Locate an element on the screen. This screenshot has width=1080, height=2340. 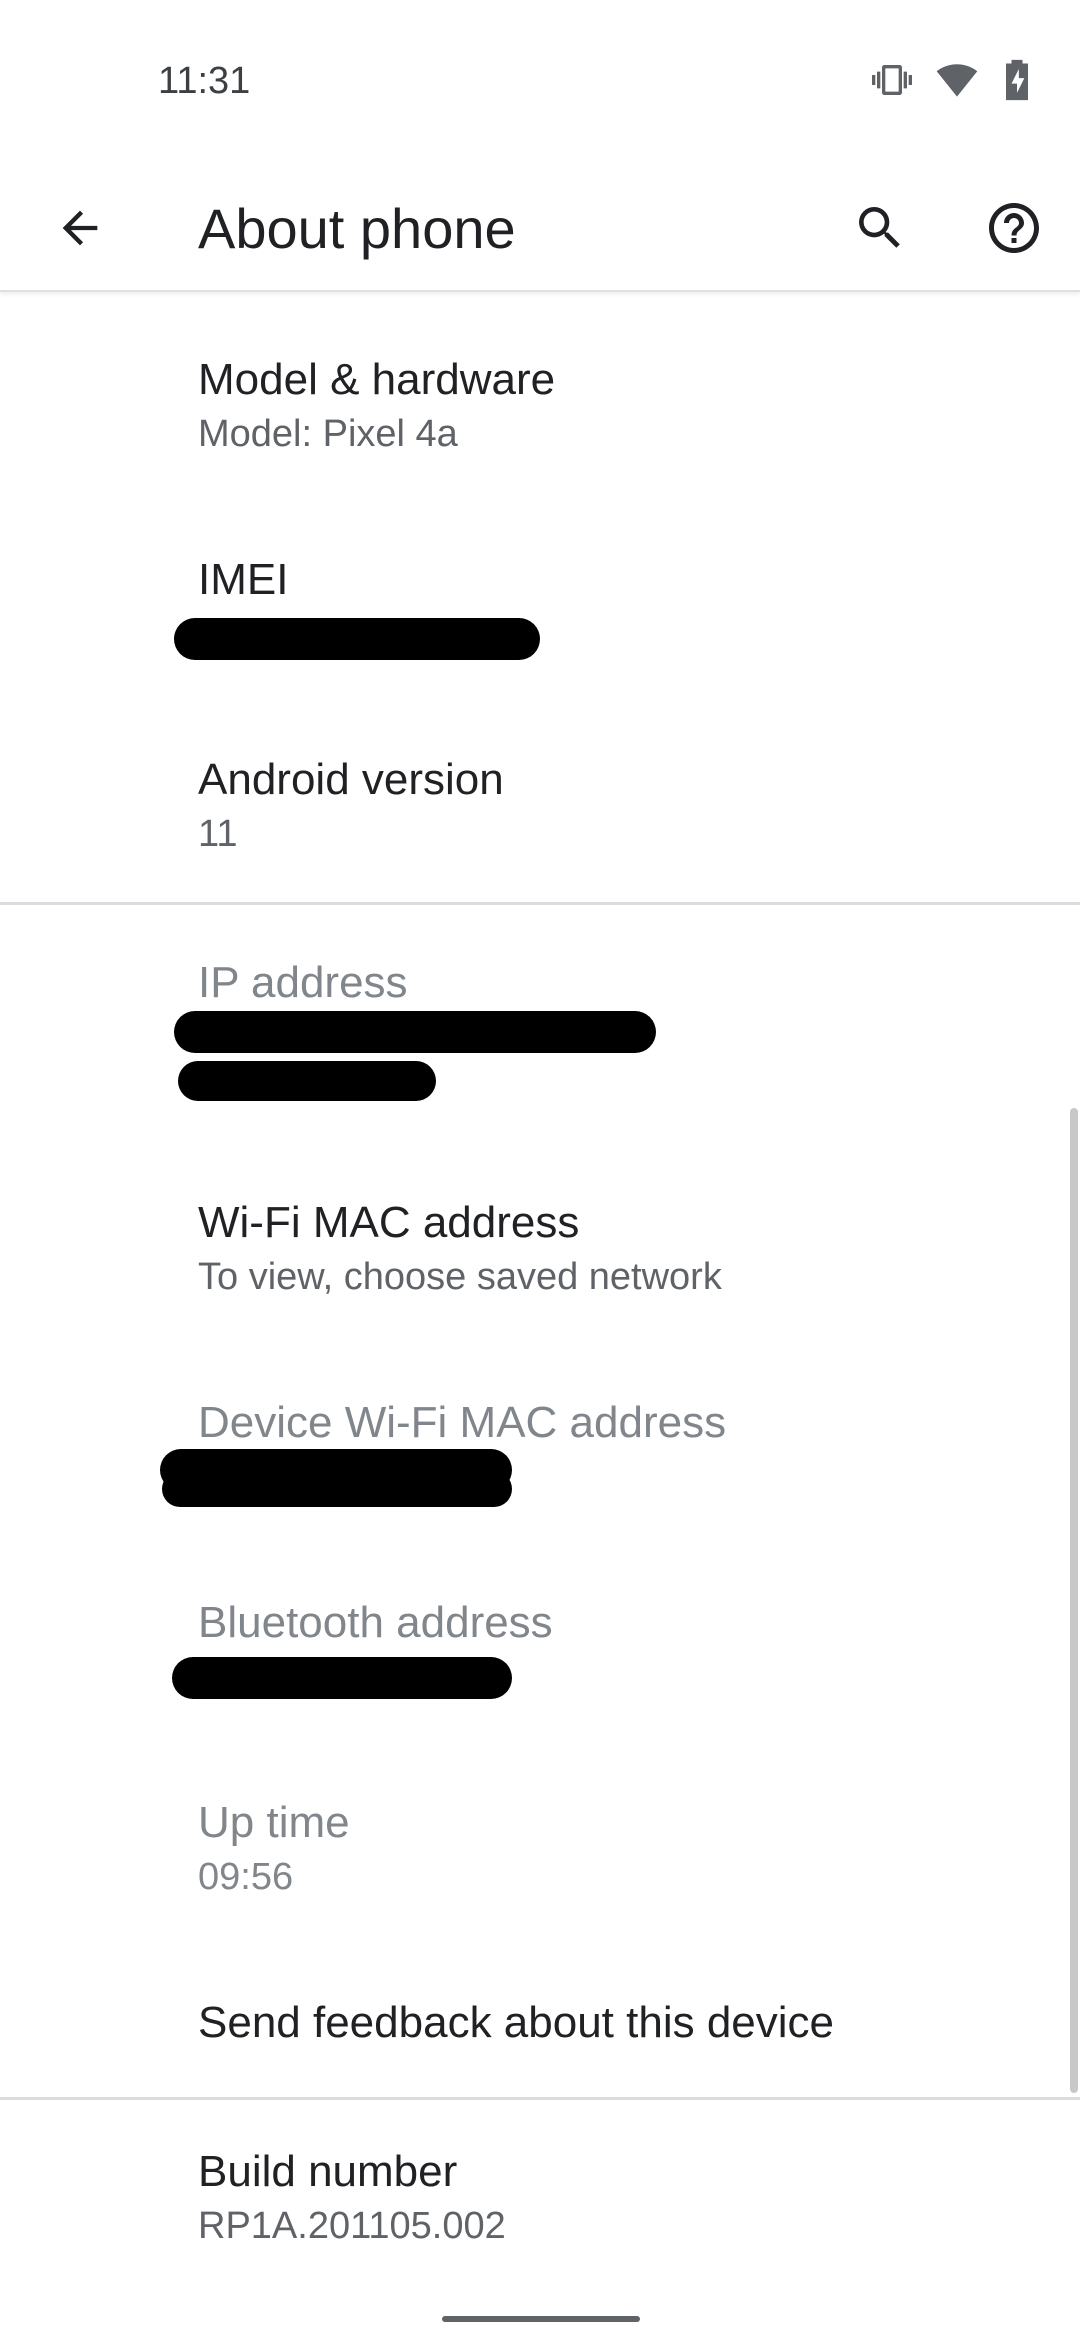
status-bar: 11:31 is located at coordinates (540, 85).